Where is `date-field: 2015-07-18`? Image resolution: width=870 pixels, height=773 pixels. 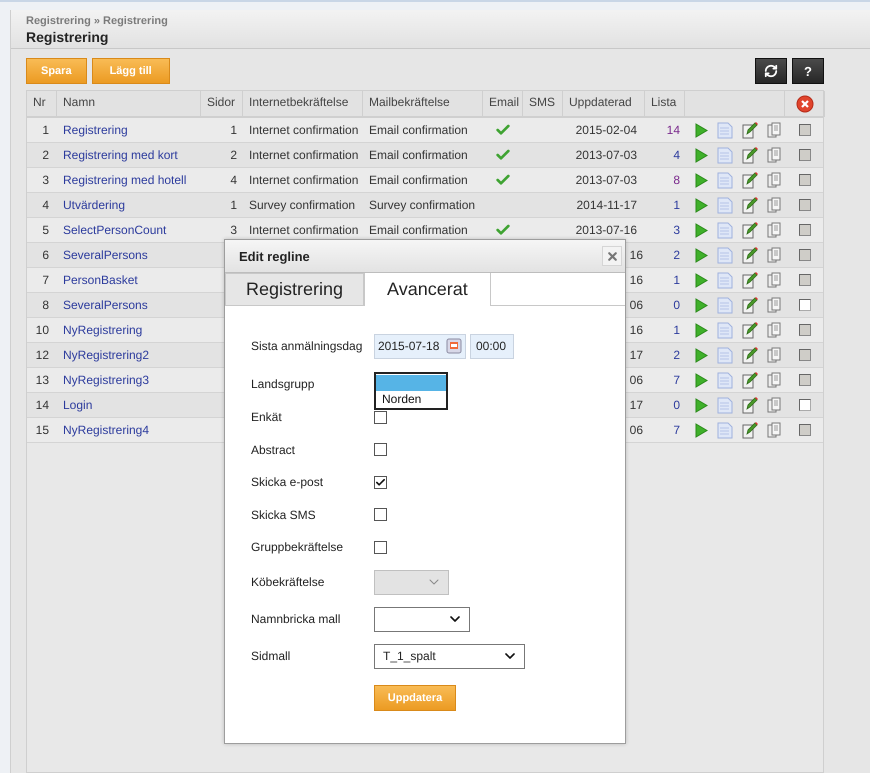 date-field: 2015-07-18 is located at coordinates (420, 346).